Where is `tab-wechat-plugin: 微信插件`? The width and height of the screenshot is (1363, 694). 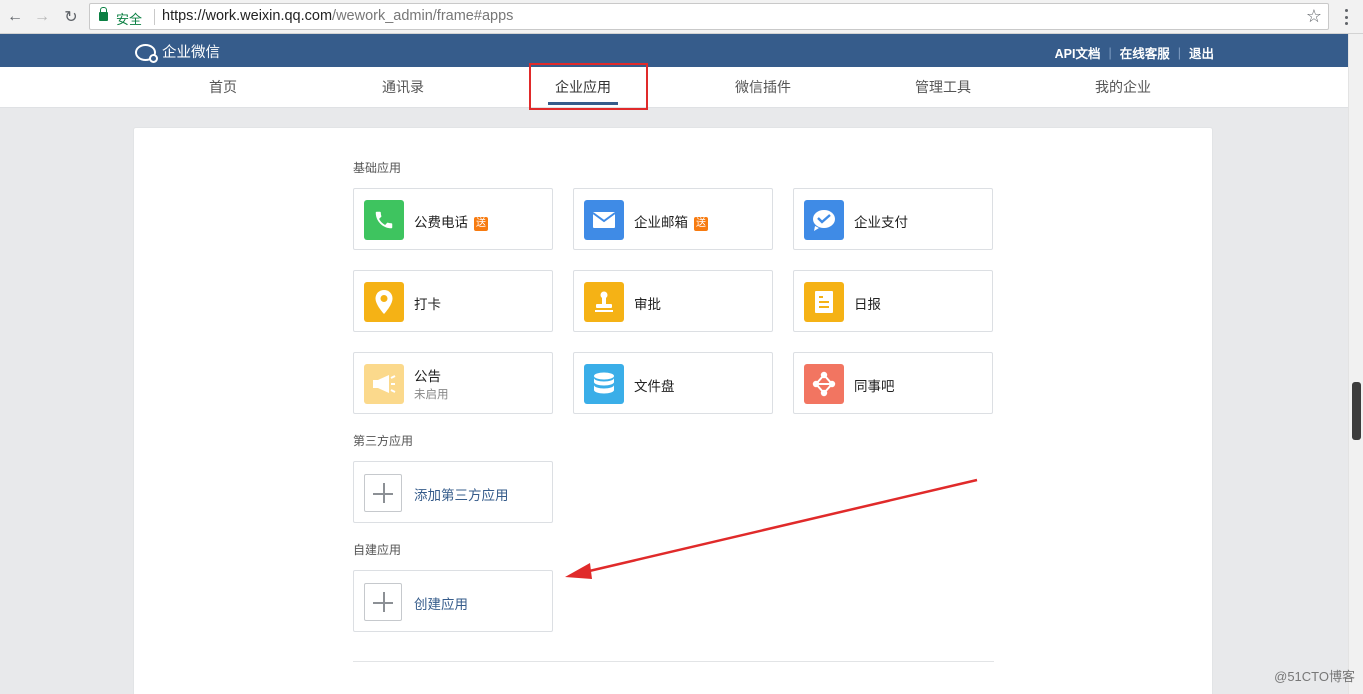
tab-wechat-plugin: 微信插件 is located at coordinates (763, 87).